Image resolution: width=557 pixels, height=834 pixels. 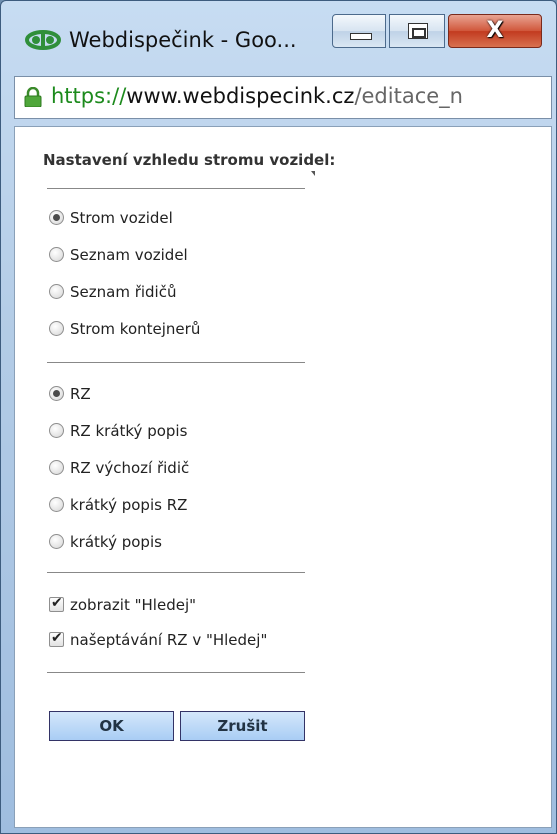 What do you see at coordinates (121, 218) in the screenshot?
I see `radio-label: Strom vozidel` at bounding box center [121, 218].